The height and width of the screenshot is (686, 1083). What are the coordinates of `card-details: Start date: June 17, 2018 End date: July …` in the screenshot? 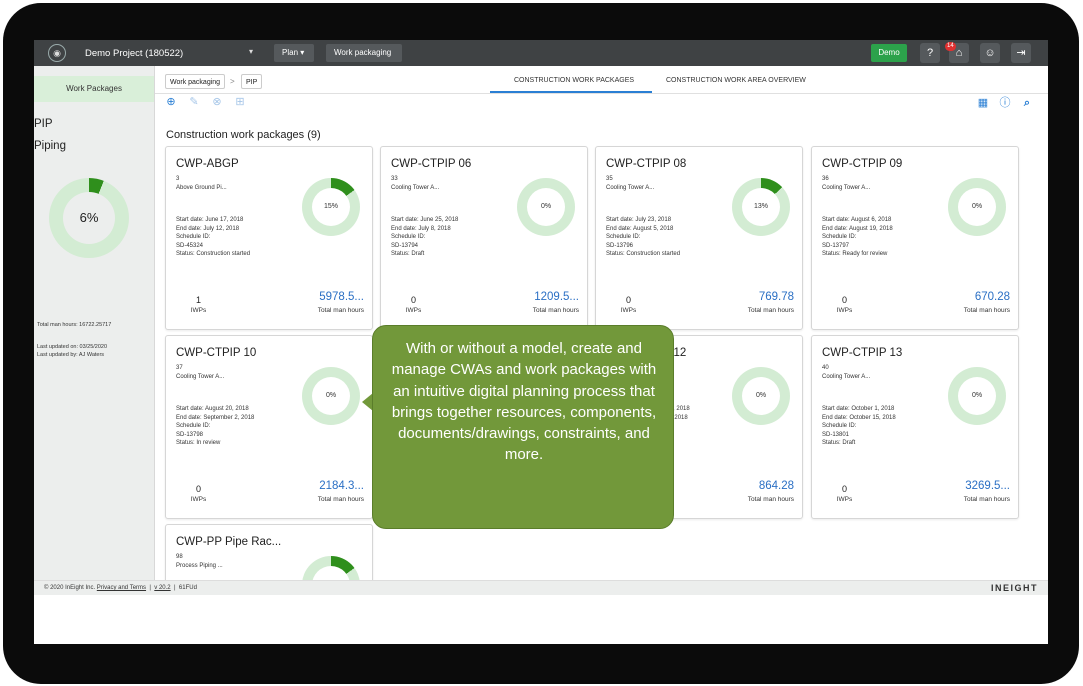 It's located at (213, 237).